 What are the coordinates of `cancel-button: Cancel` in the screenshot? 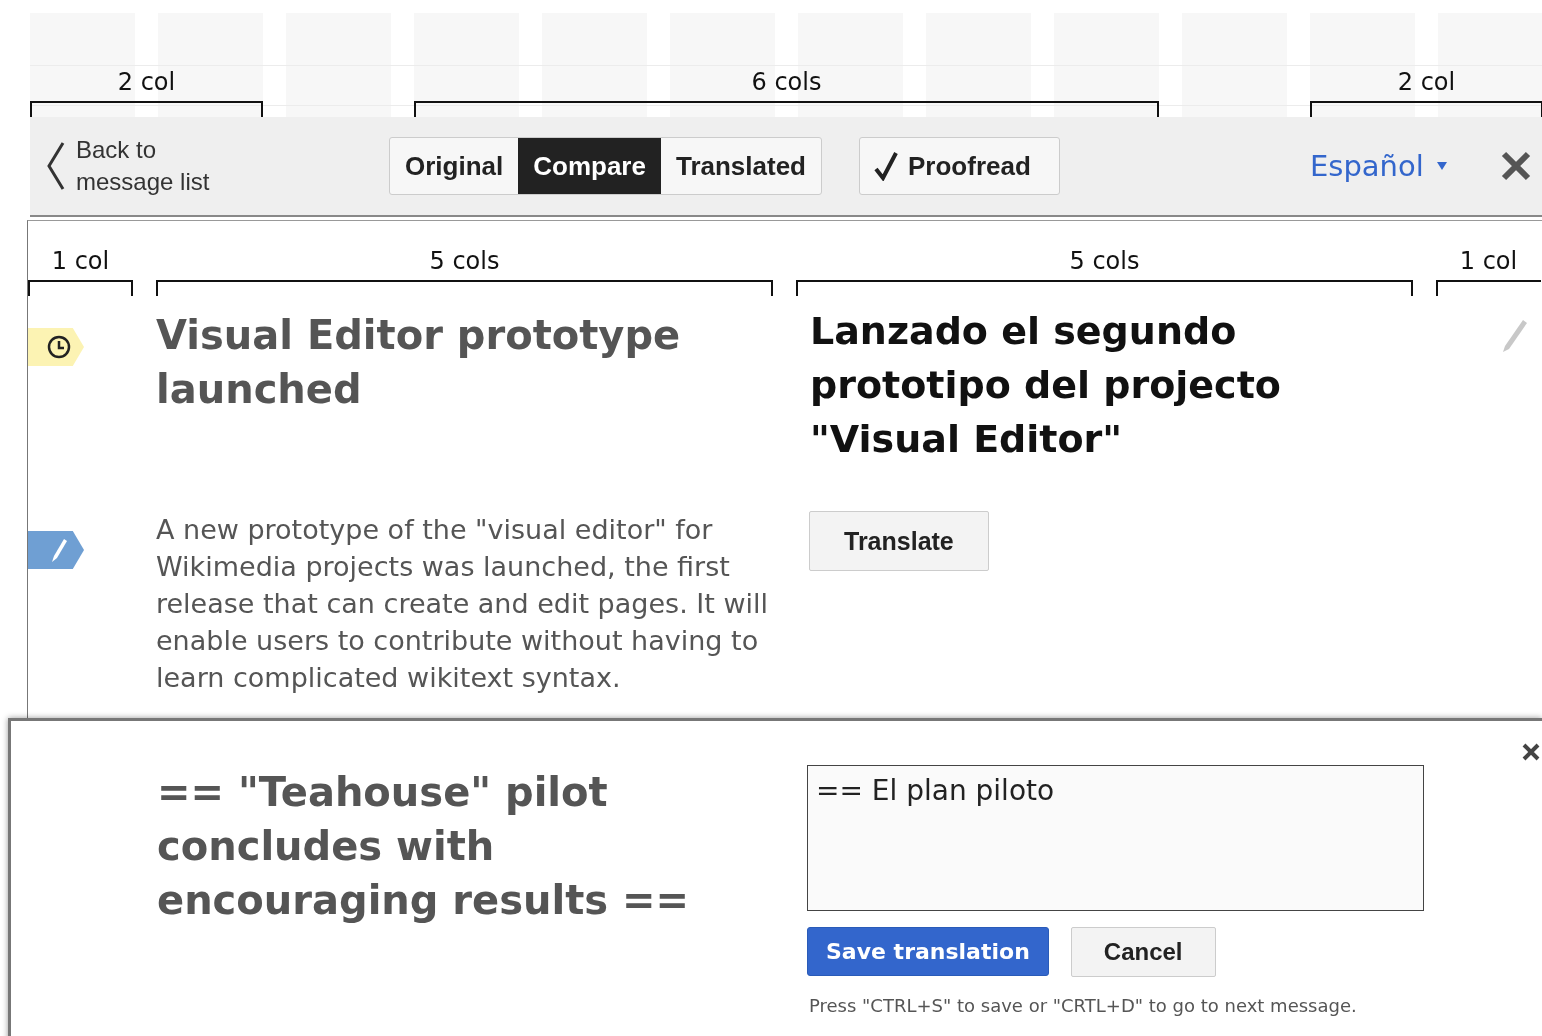 It's located at (1143, 952).